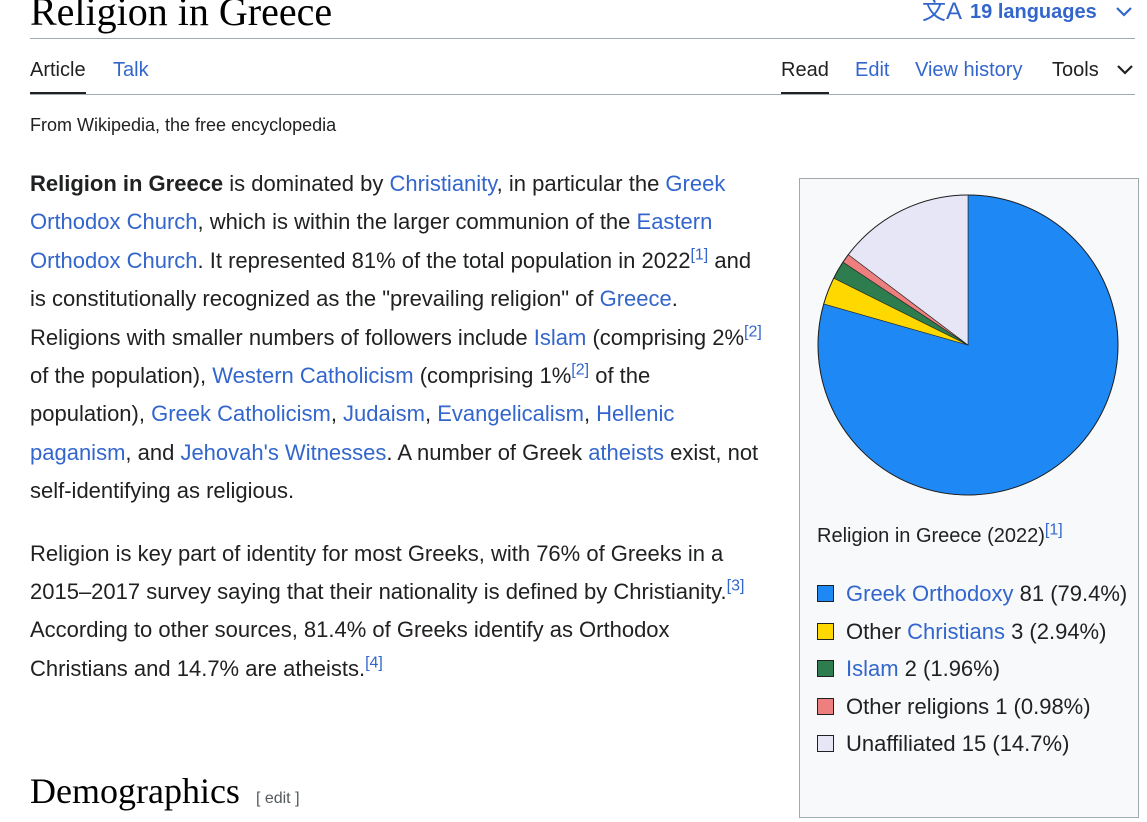 The width and height of the screenshot is (1147, 822). Describe the element at coordinates (930, 593) in the screenshot. I see `legend-link-greek-orthodoxy: Greek Orthodoxy` at that location.